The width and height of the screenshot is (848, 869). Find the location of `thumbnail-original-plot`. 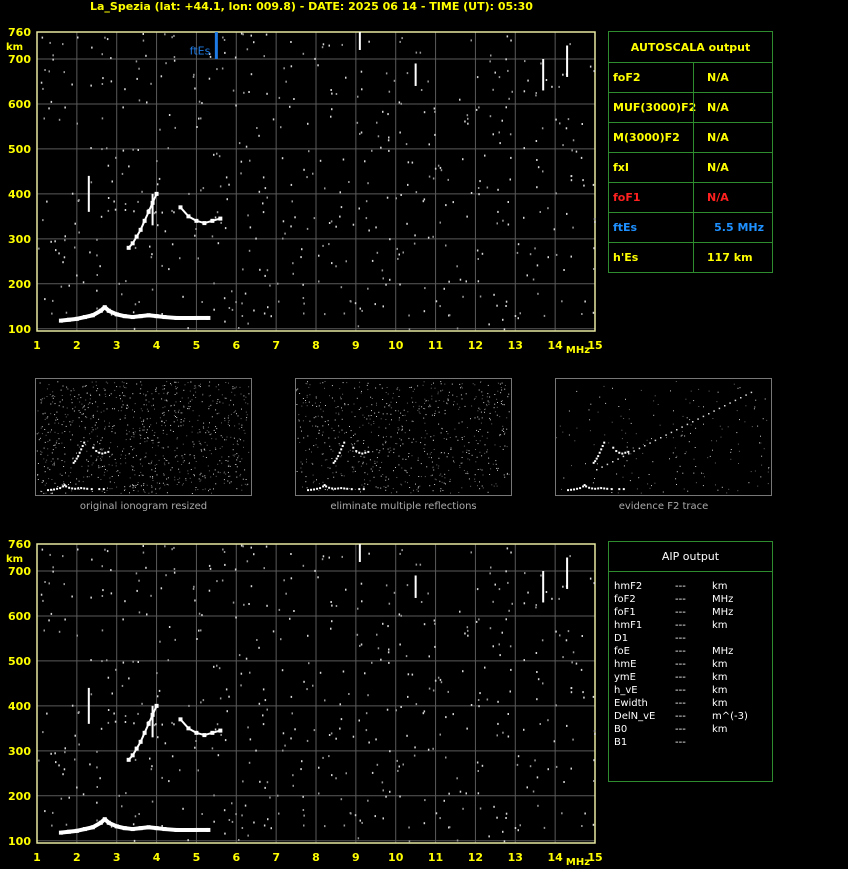

thumbnail-original-plot is located at coordinates (143, 437).